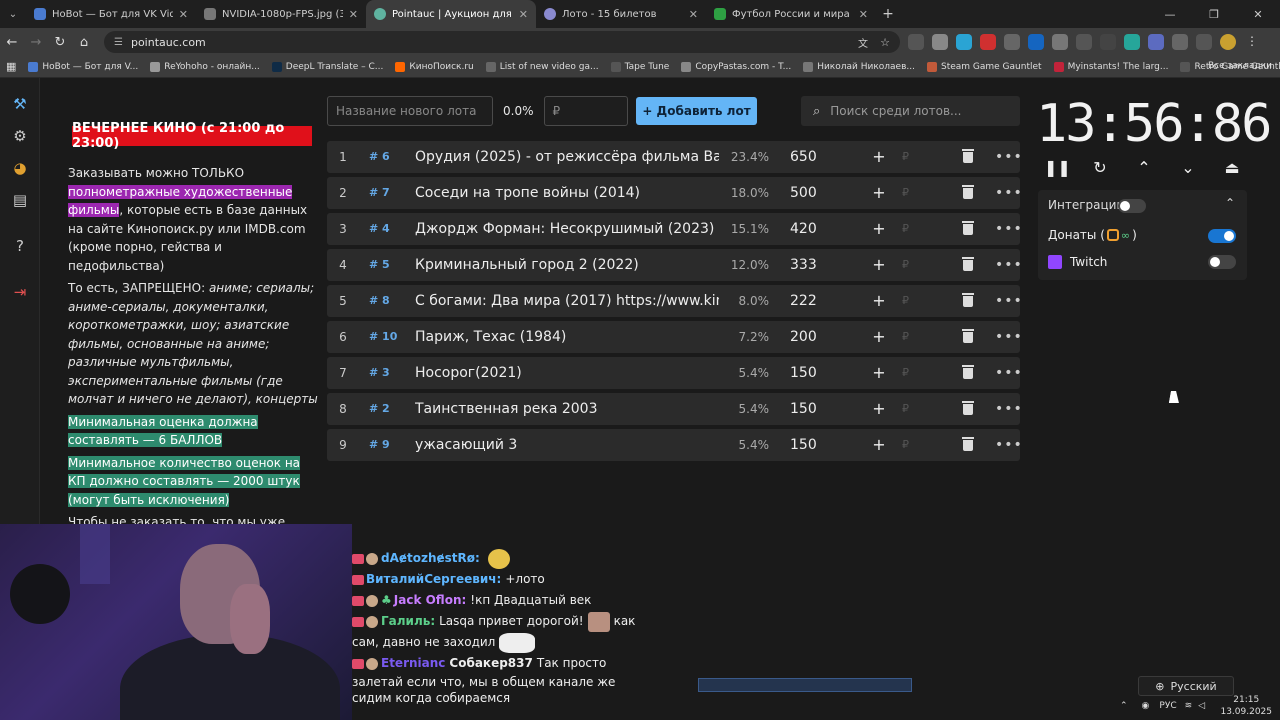  I want to click on new-lot-name-input: Название нового лота, so click(410, 111).